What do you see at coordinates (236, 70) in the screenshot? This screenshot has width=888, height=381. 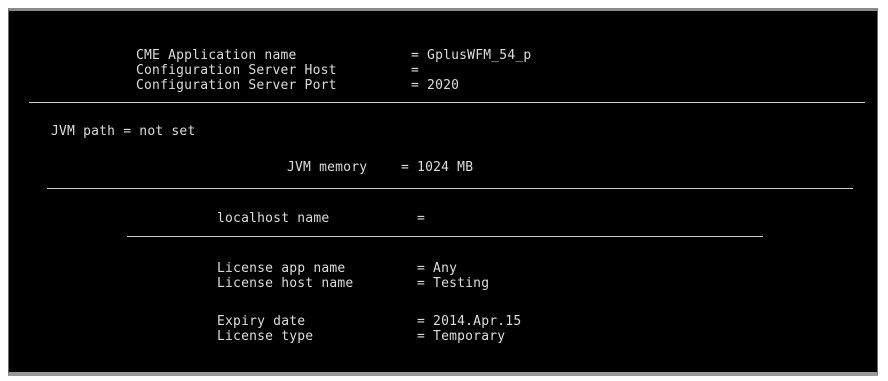 I see `config-server-host-label: Configuration Server Host` at bounding box center [236, 70].